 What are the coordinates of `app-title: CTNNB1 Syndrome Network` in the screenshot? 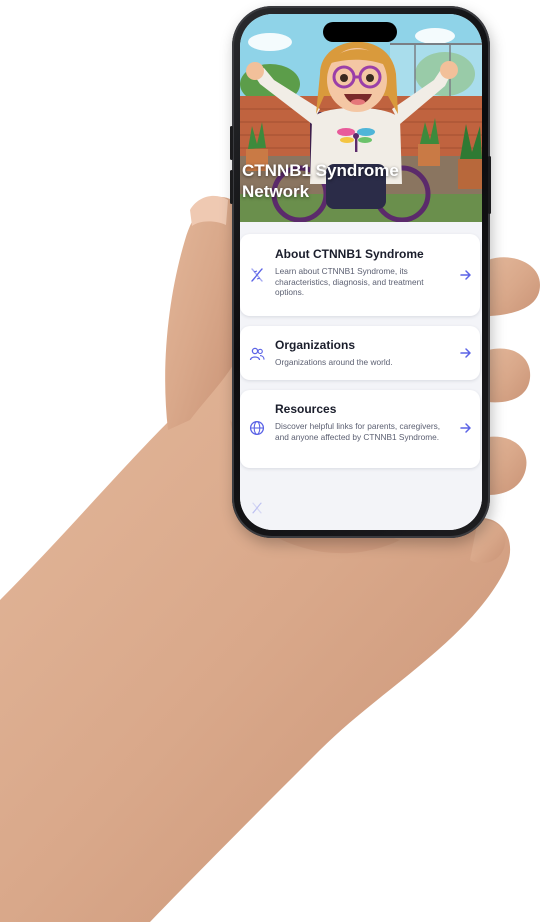 It's located at (320, 181).